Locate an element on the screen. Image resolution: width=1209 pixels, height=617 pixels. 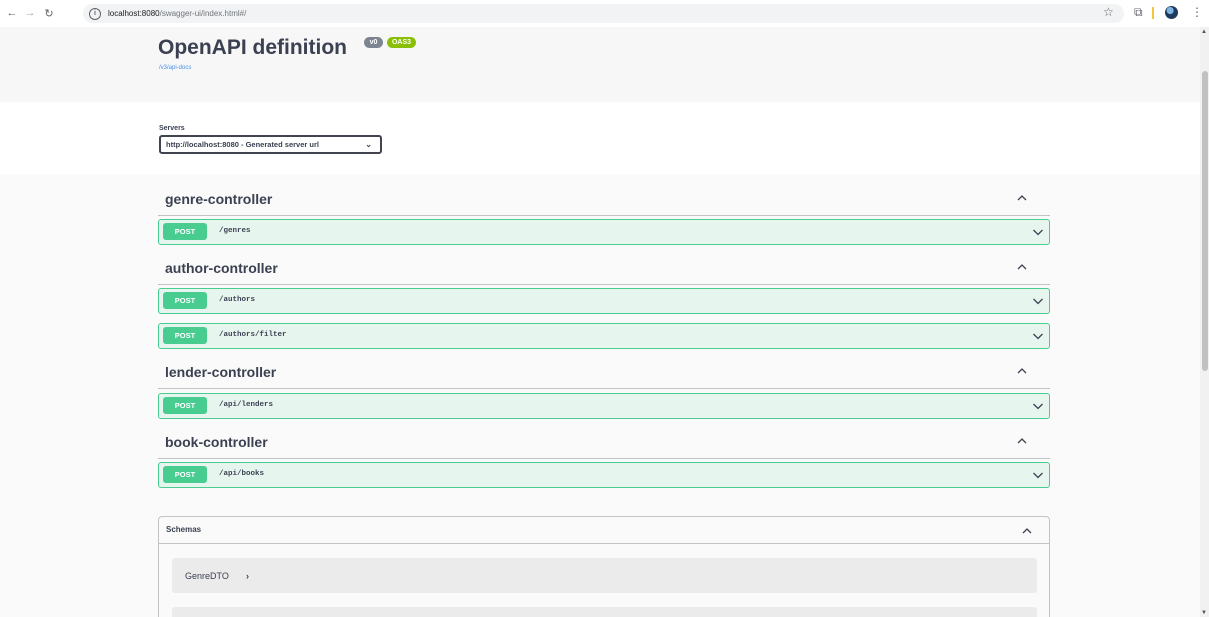
tag-header-book-controller: book-controller is located at coordinates (604, 443).